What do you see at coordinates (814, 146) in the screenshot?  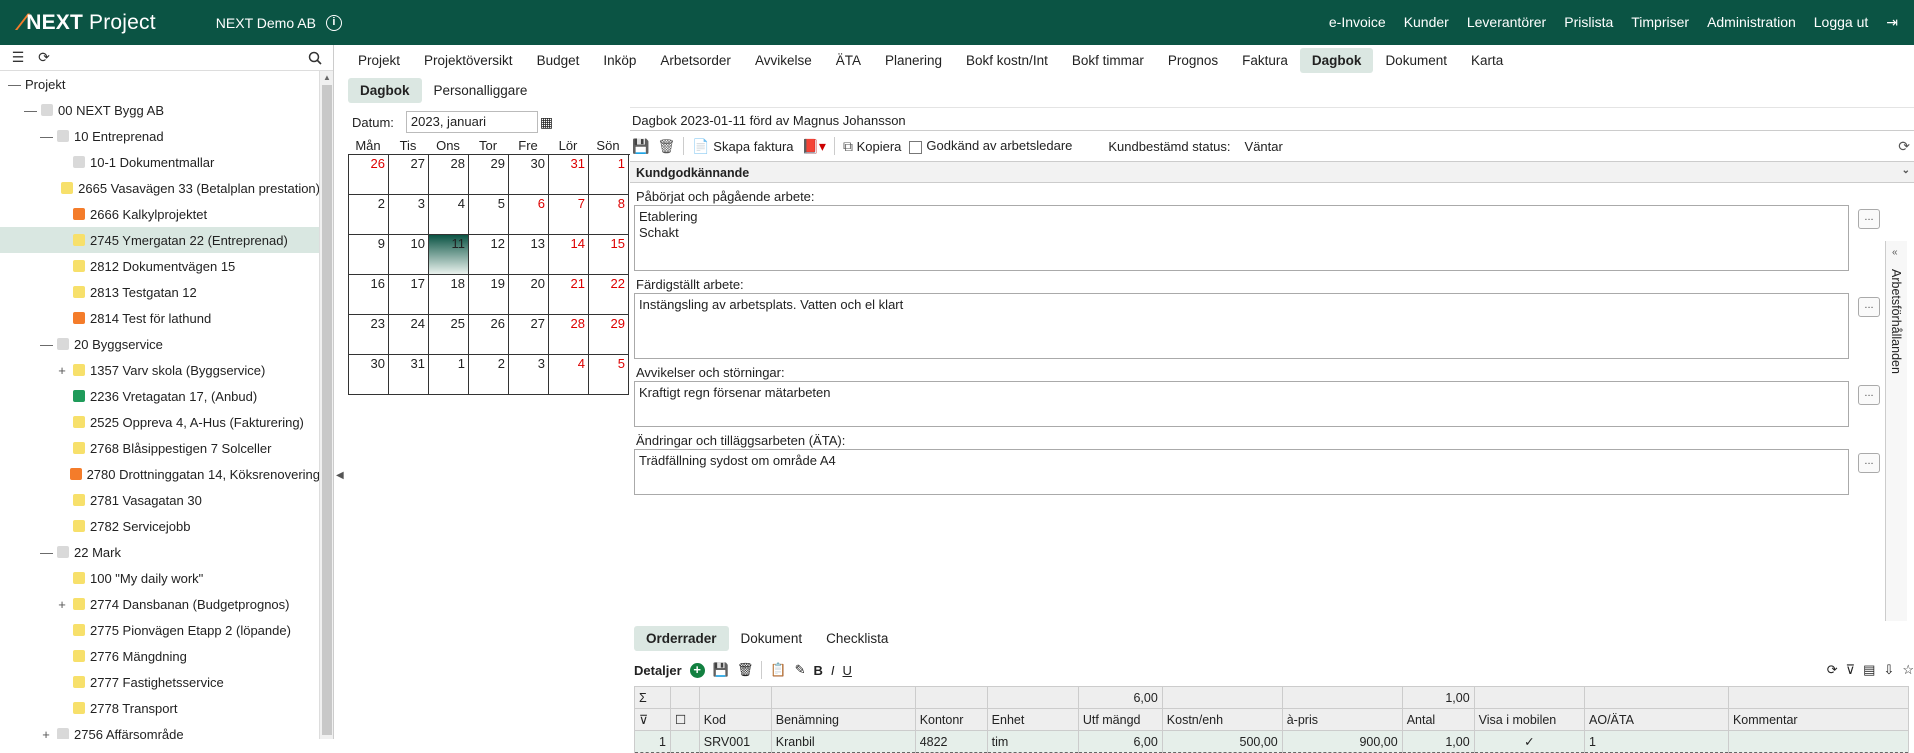 I see `pdf-dropdown-icon: 📕▾` at bounding box center [814, 146].